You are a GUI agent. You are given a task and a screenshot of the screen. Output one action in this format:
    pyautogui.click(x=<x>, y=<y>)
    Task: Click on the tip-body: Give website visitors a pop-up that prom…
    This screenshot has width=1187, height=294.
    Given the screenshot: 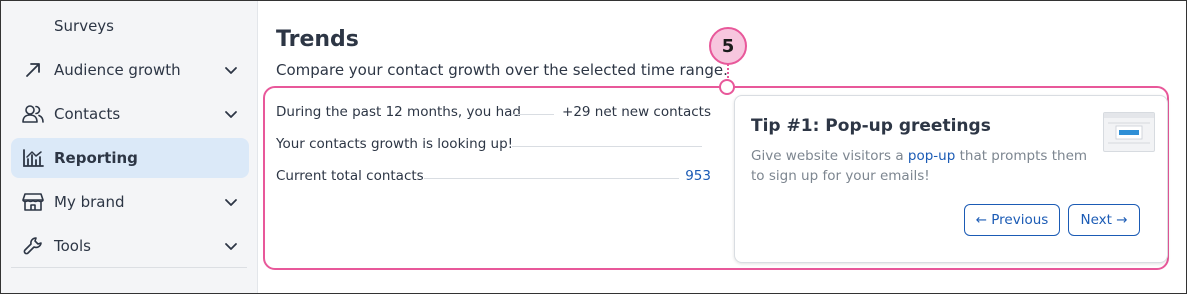 What is the action you would take?
    pyautogui.click(x=926, y=166)
    